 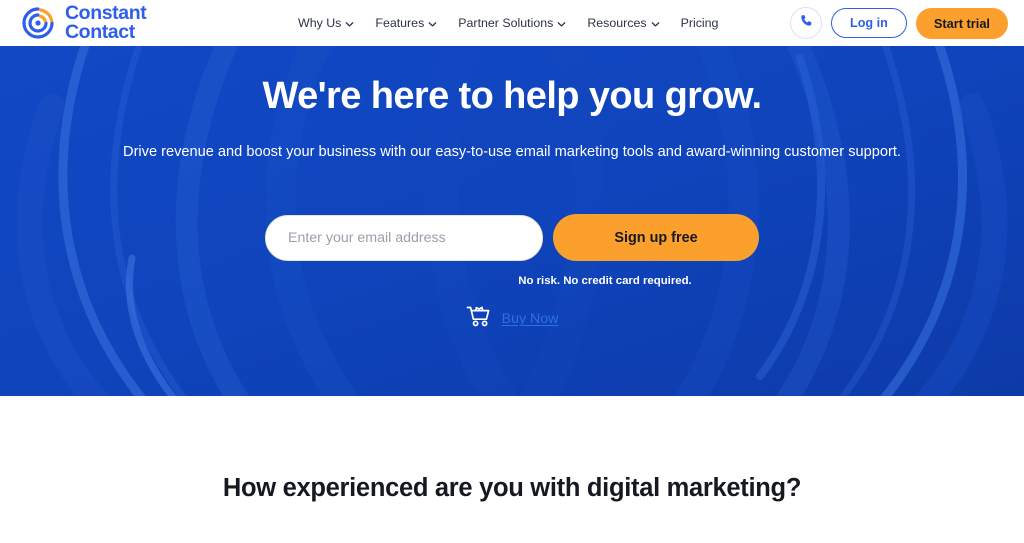 I want to click on brand-wordmark: Constant Contact, so click(x=106, y=23).